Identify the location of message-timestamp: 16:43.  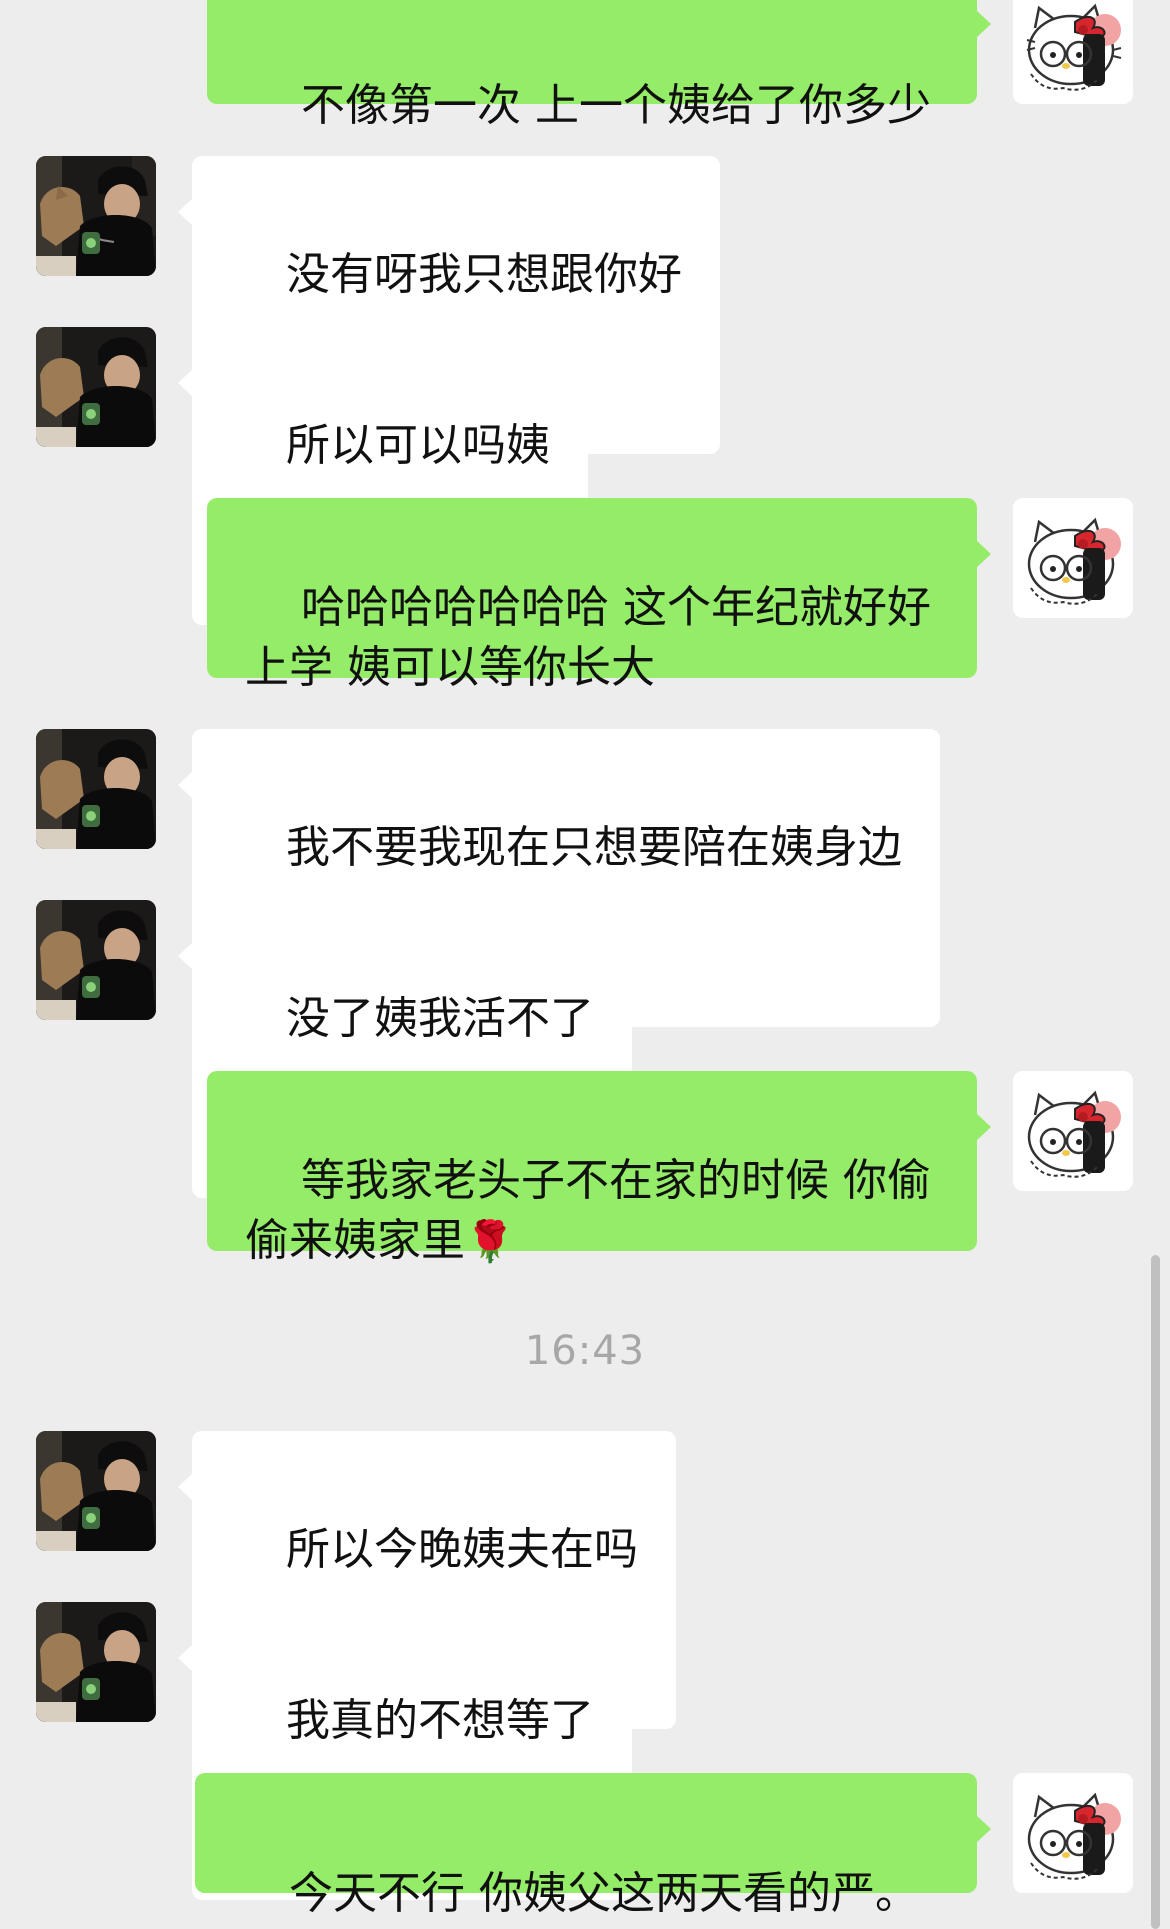
(585, 1351).